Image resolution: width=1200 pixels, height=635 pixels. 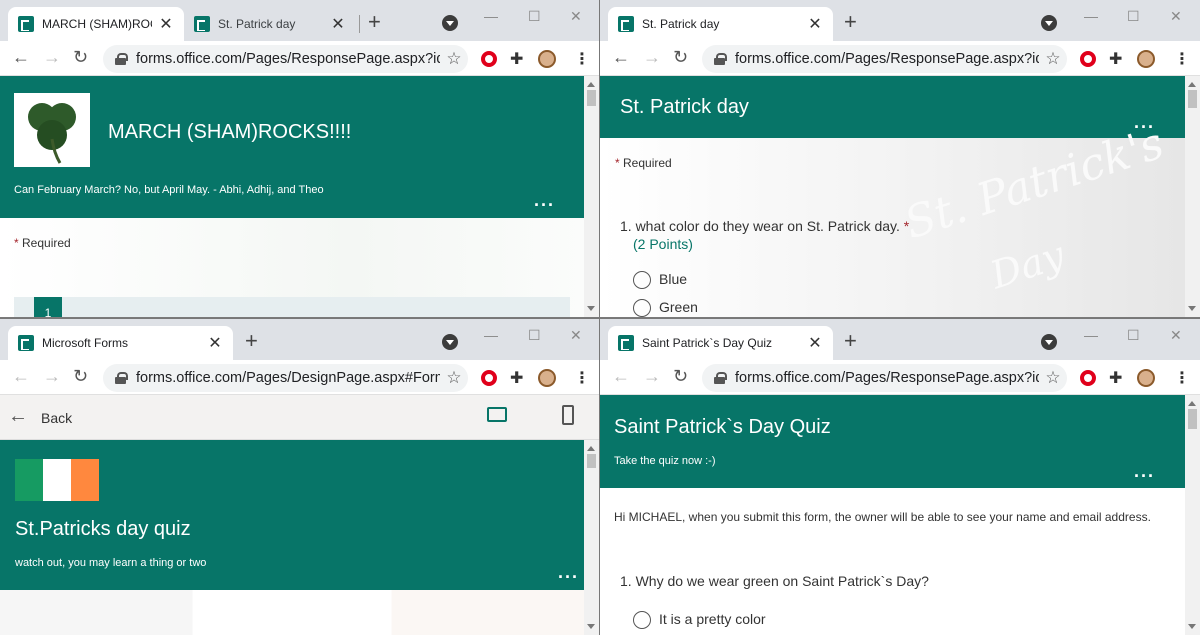 What do you see at coordinates (660, 280) in the screenshot?
I see `option-blue: Blue` at bounding box center [660, 280].